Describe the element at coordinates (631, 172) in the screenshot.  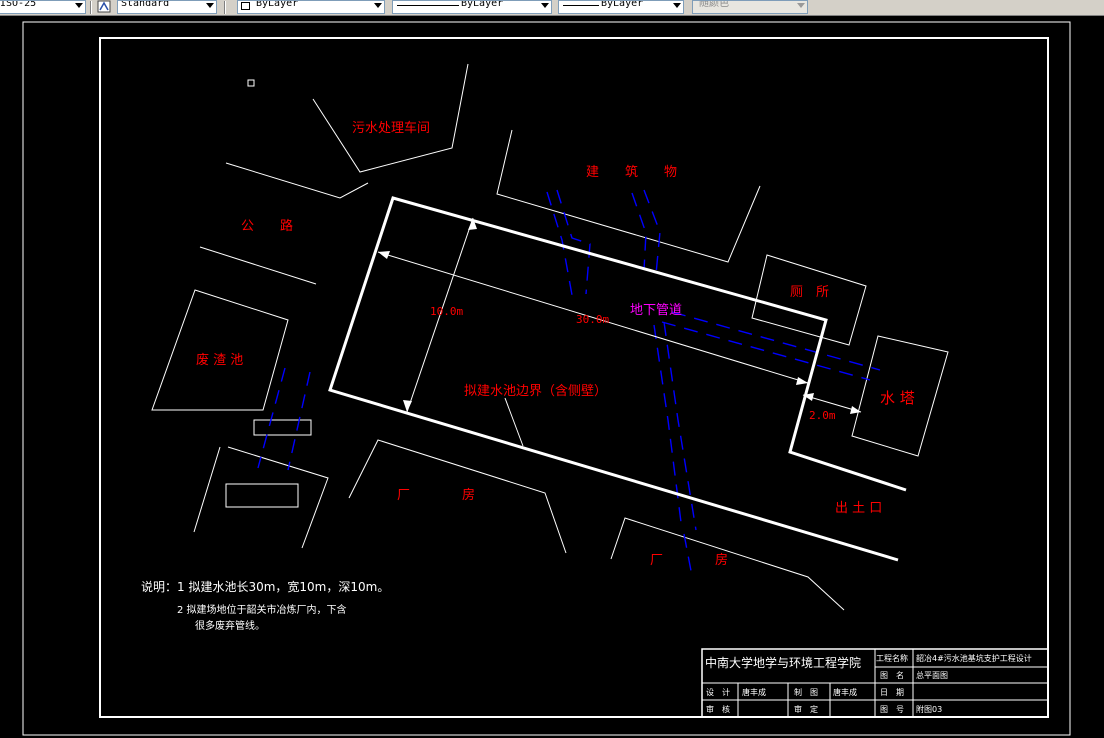
I see `label-building: 建 筑 物` at that location.